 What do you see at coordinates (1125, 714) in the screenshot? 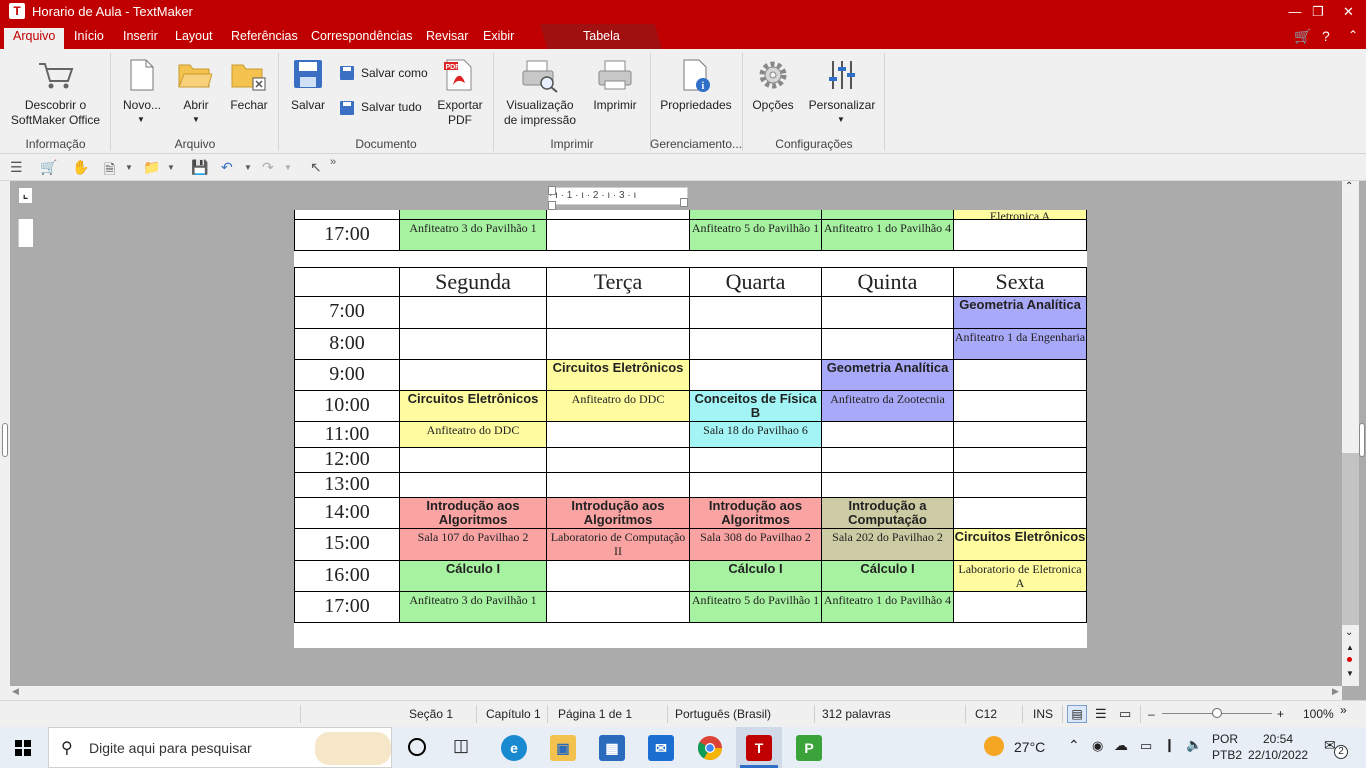
I see `outline-view-icon: ▭` at bounding box center [1125, 714].